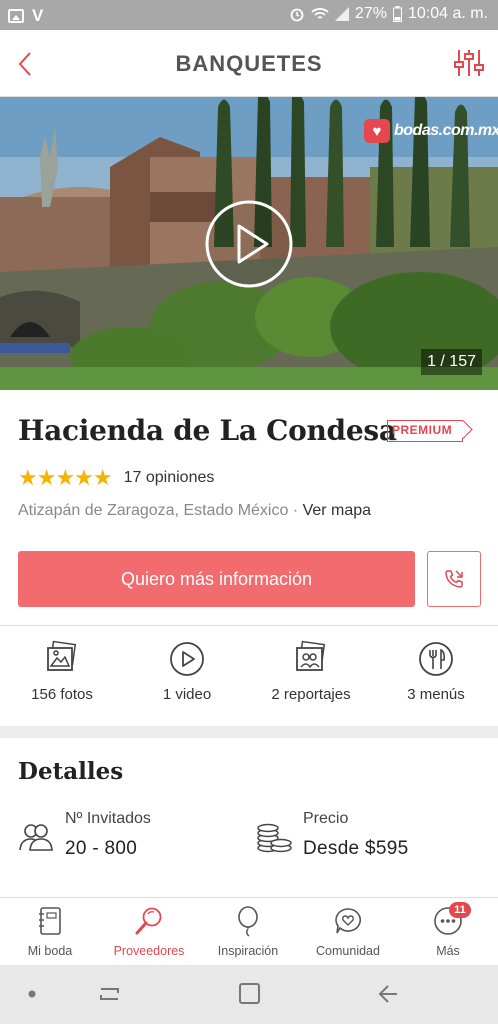 The height and width of the screenshot is (1024, 498). What do you see at coordinates (187, 659) in the screenshot?
I see `video-icon` at bounding box center [187, 659].